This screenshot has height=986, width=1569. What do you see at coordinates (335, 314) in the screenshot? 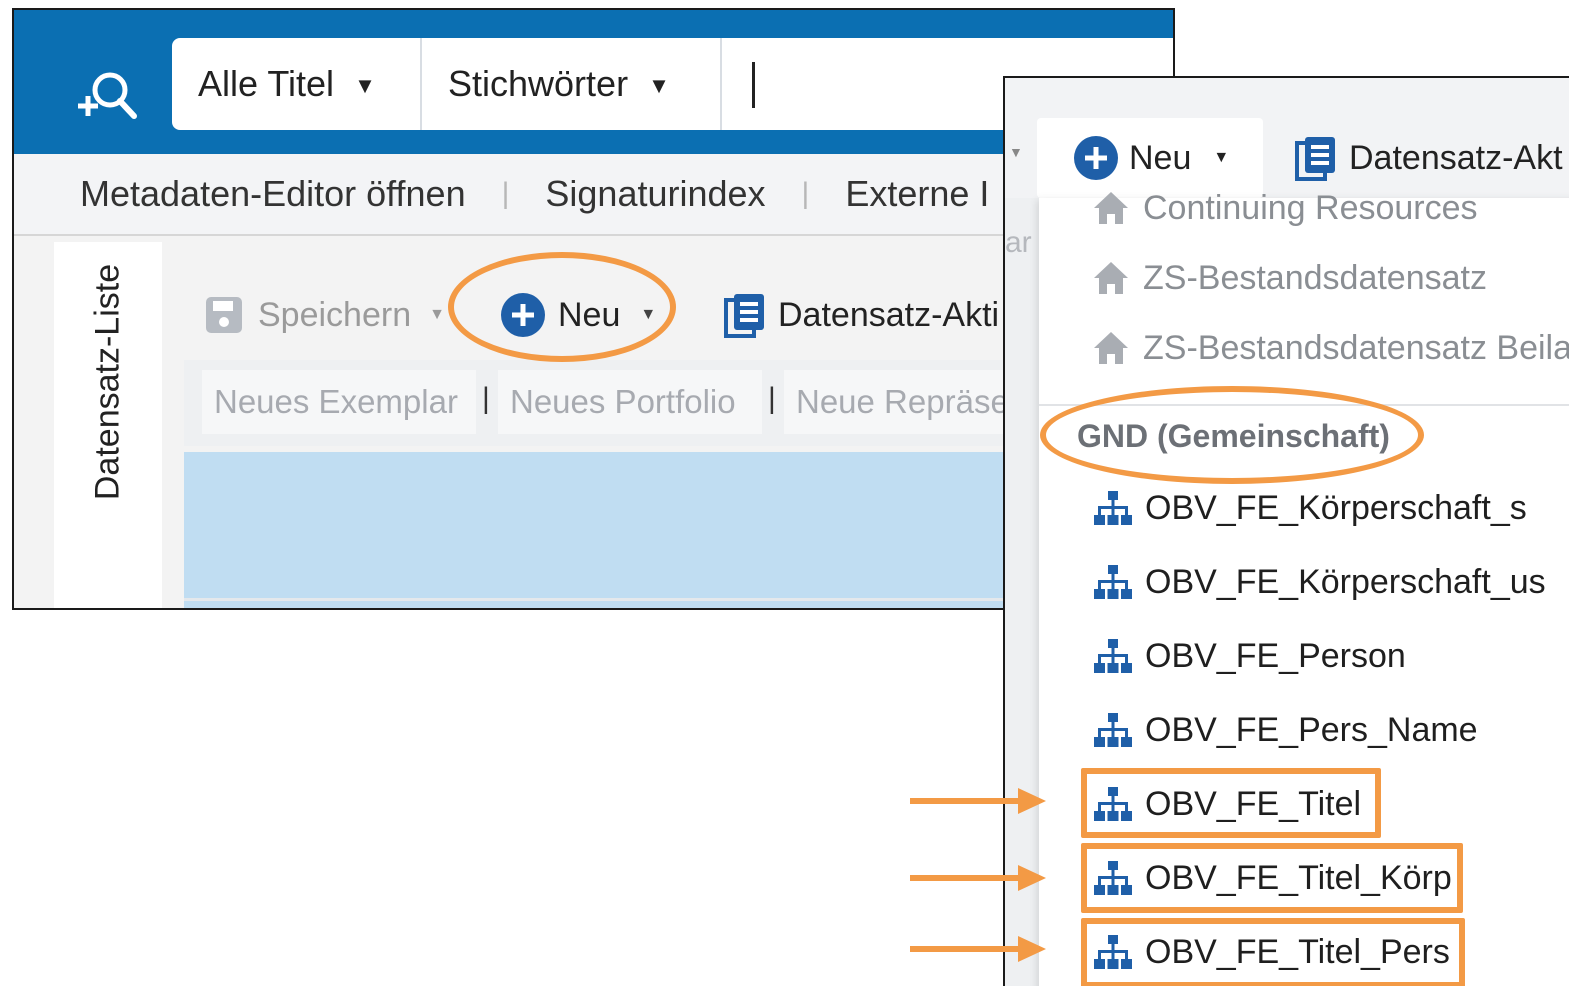
I see `save-label: Speichern` at bounding box center [335, 314].